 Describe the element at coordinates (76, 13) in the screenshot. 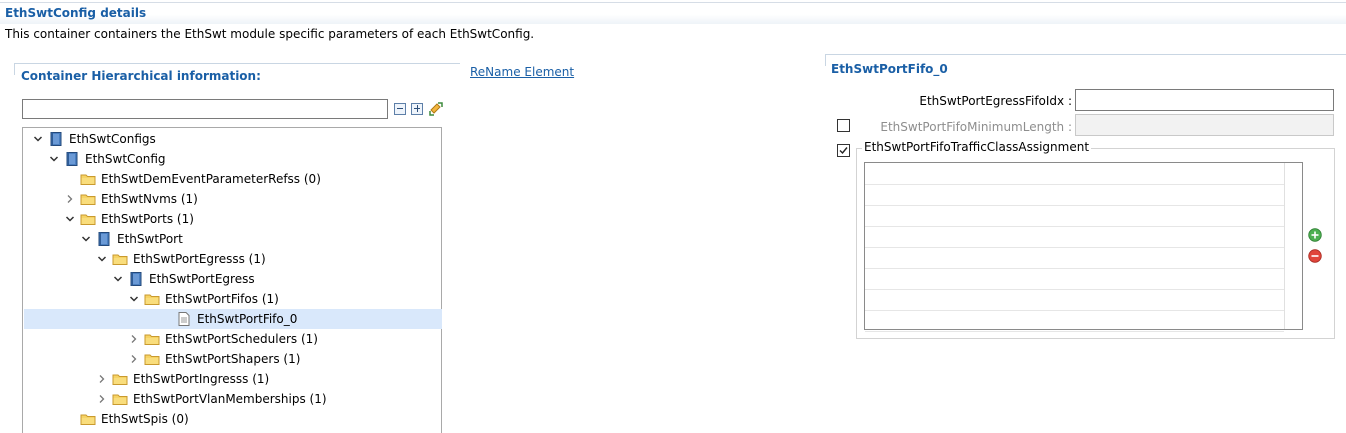

I see `page-title: EthSwtConfig details` at that location.